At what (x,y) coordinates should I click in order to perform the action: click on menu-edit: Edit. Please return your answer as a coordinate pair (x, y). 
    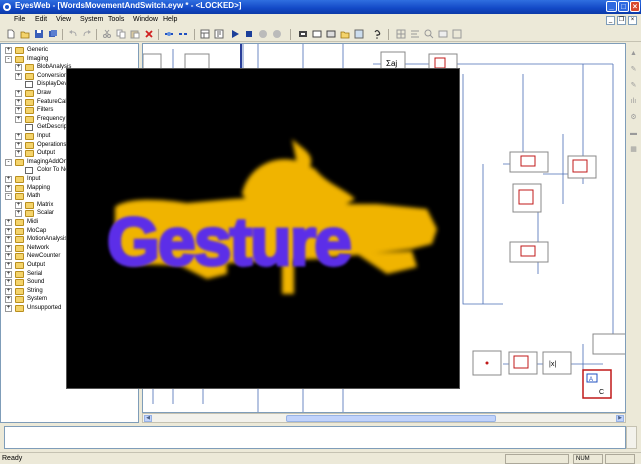
    Looking at the image, I should click on (41, 19).